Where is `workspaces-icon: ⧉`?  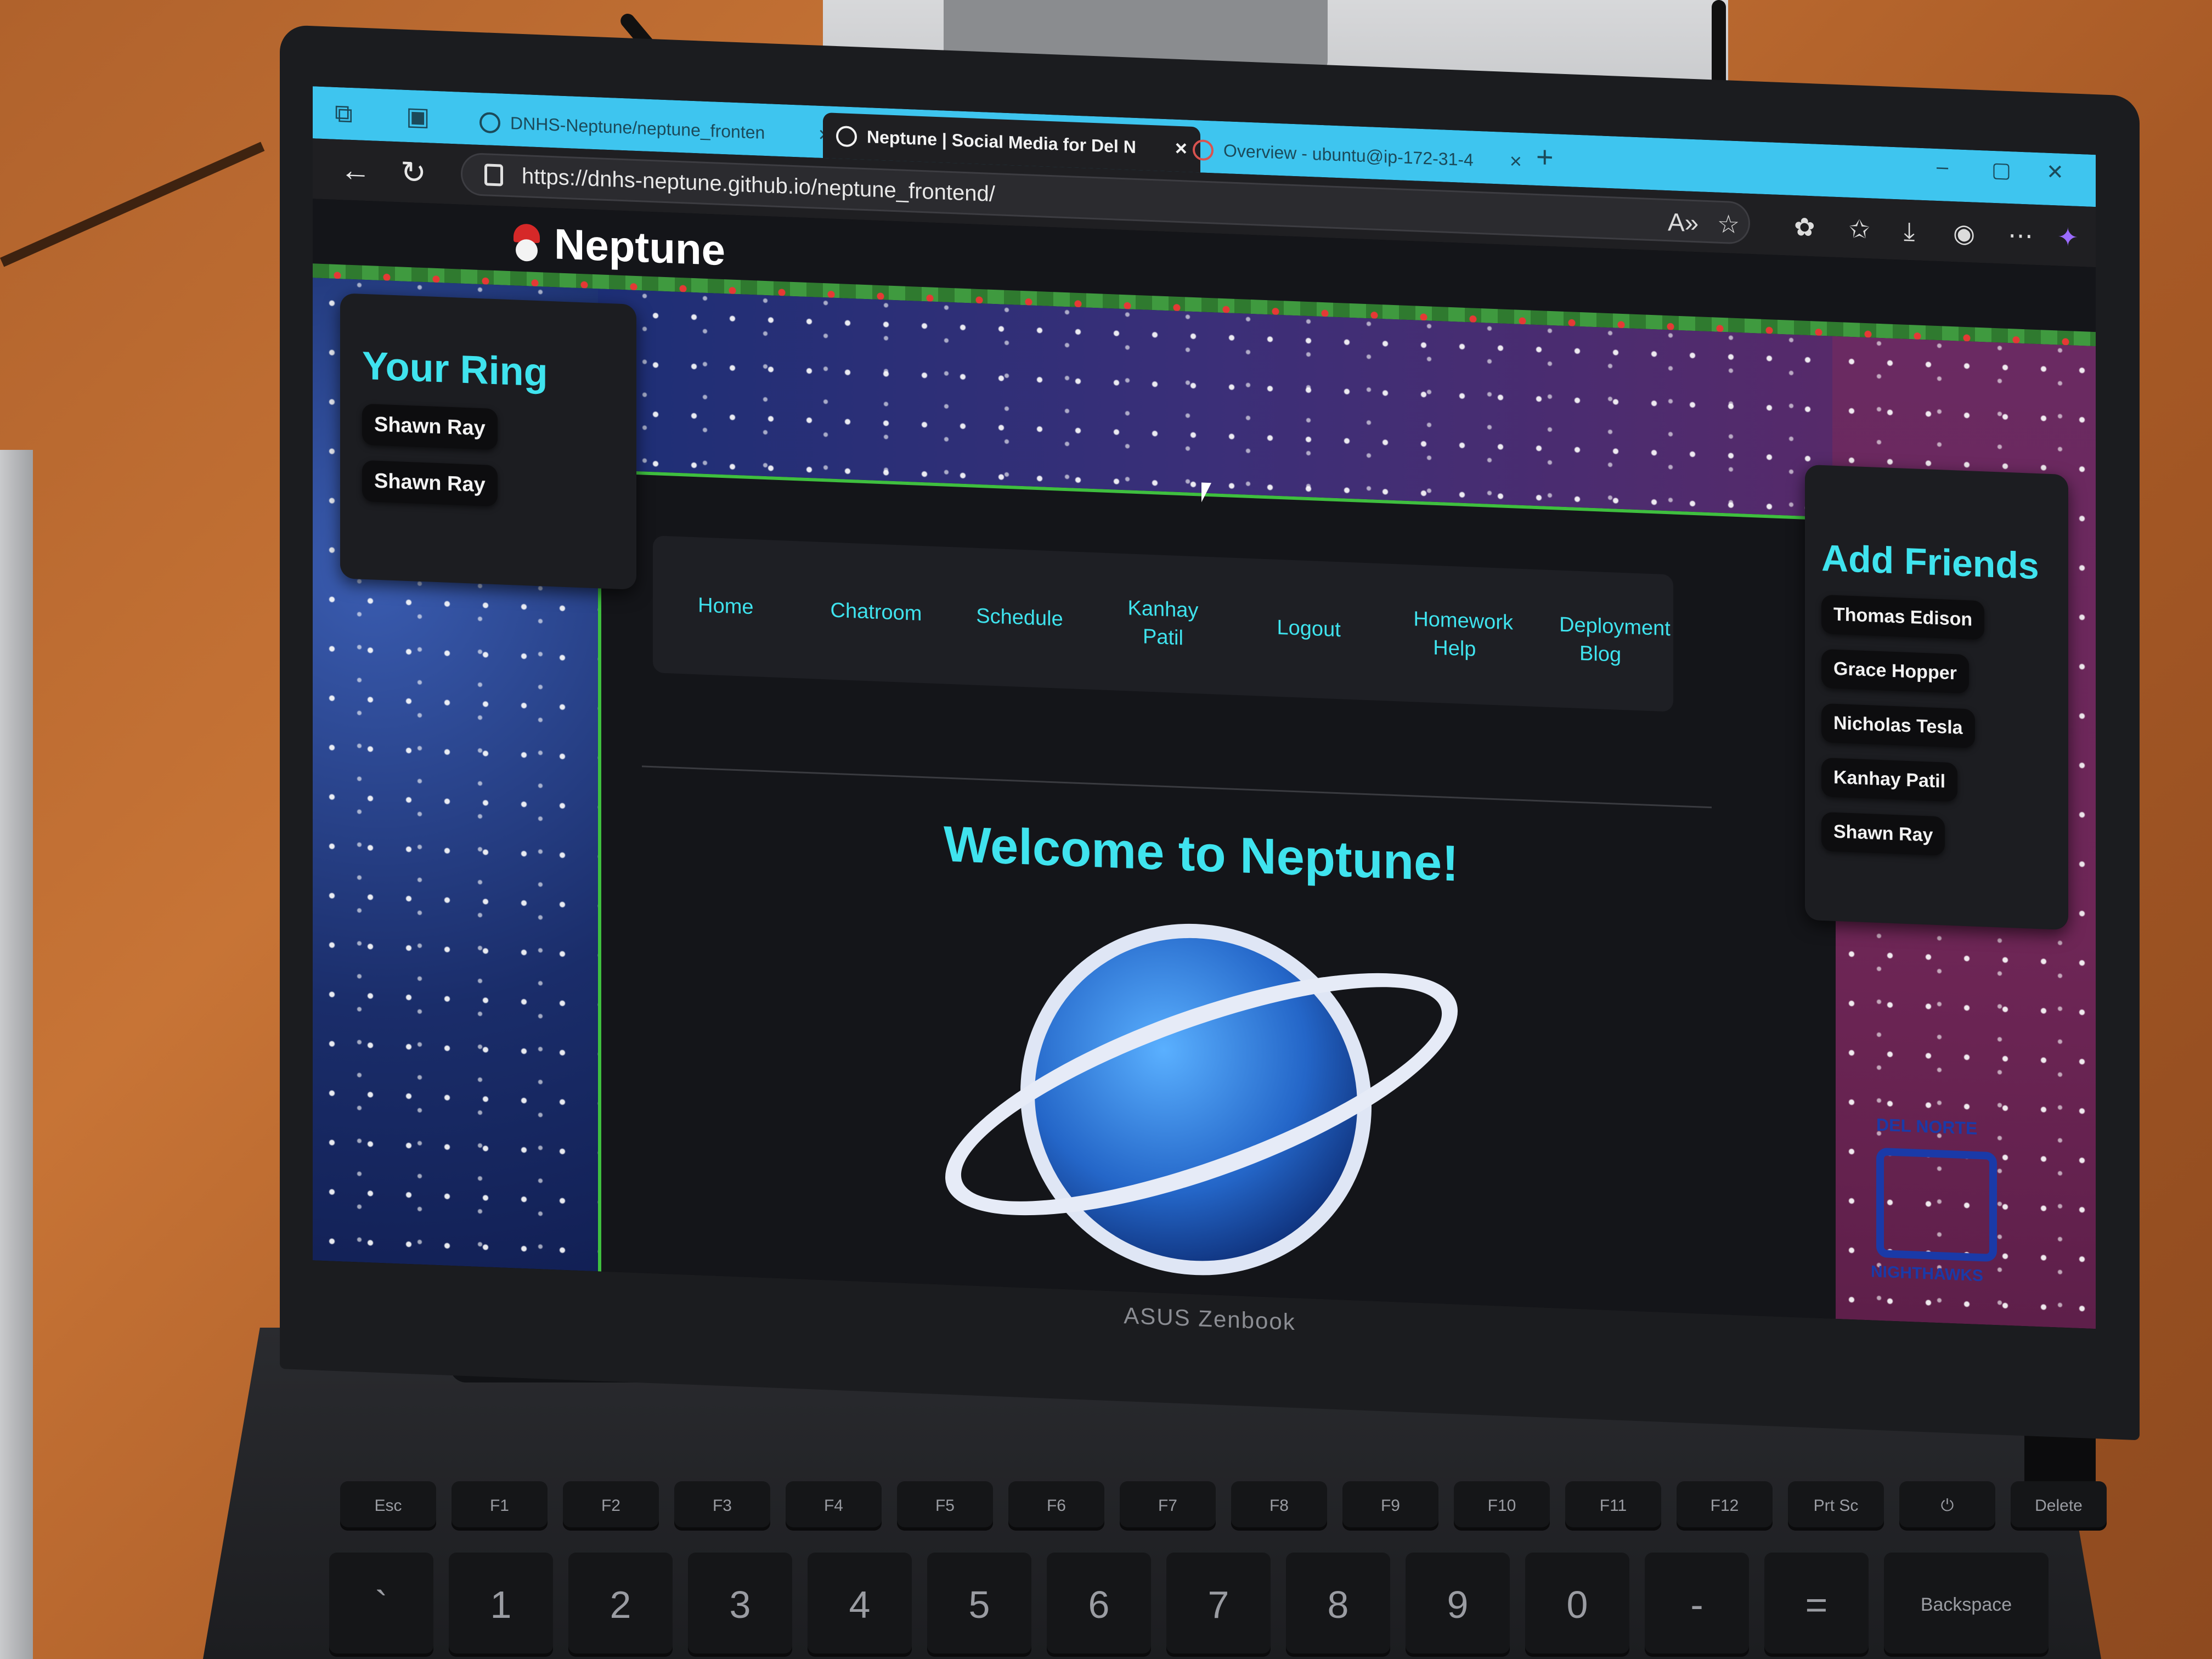 workspaces-icon: ⧉ is located at coordinates (344, 113).